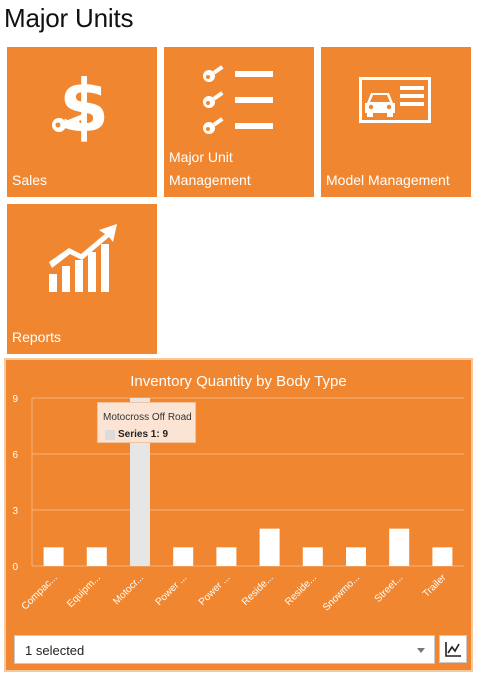 The image size is (477, 677). I want to click on sales-tile-label: Sales, so click(30, 180).